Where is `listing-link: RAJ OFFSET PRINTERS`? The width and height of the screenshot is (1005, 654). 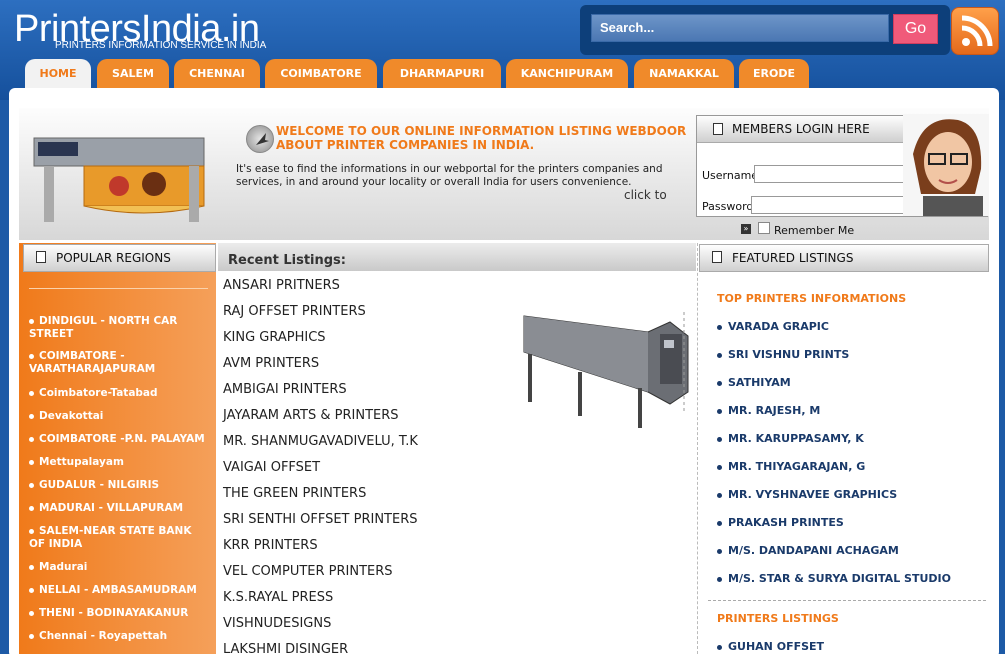
listing-link: RAJ OFFSET PRINTERS is located at coordinates (294, 311).